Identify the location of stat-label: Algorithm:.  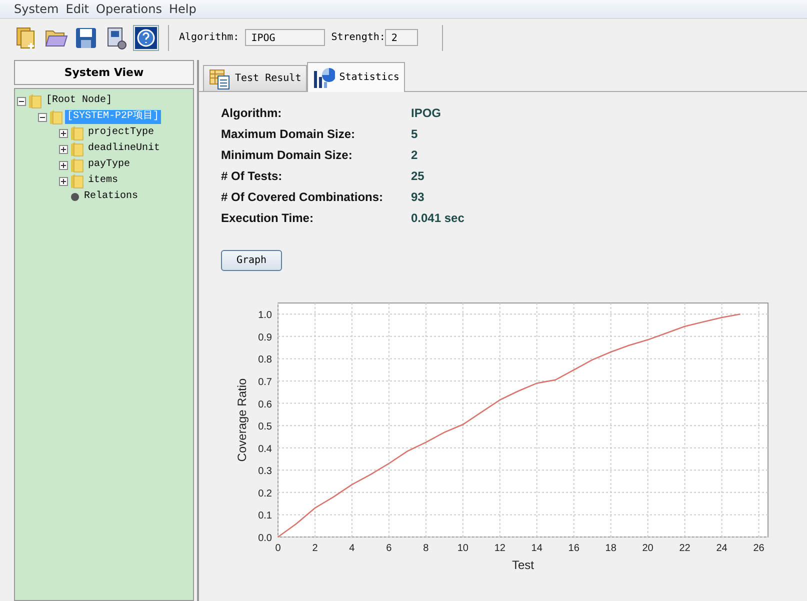
(252, 114).